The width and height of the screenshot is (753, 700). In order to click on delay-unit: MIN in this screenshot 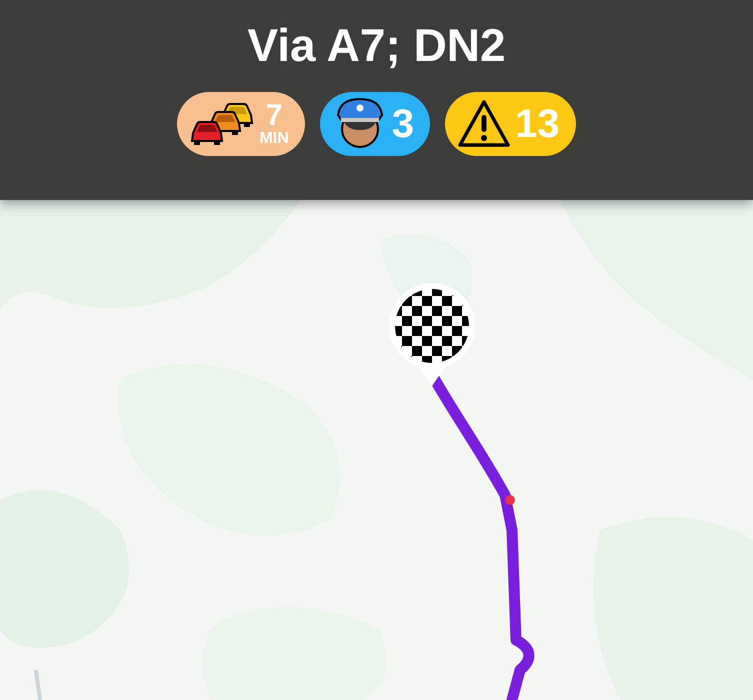, I will do `click(274, 139)`.